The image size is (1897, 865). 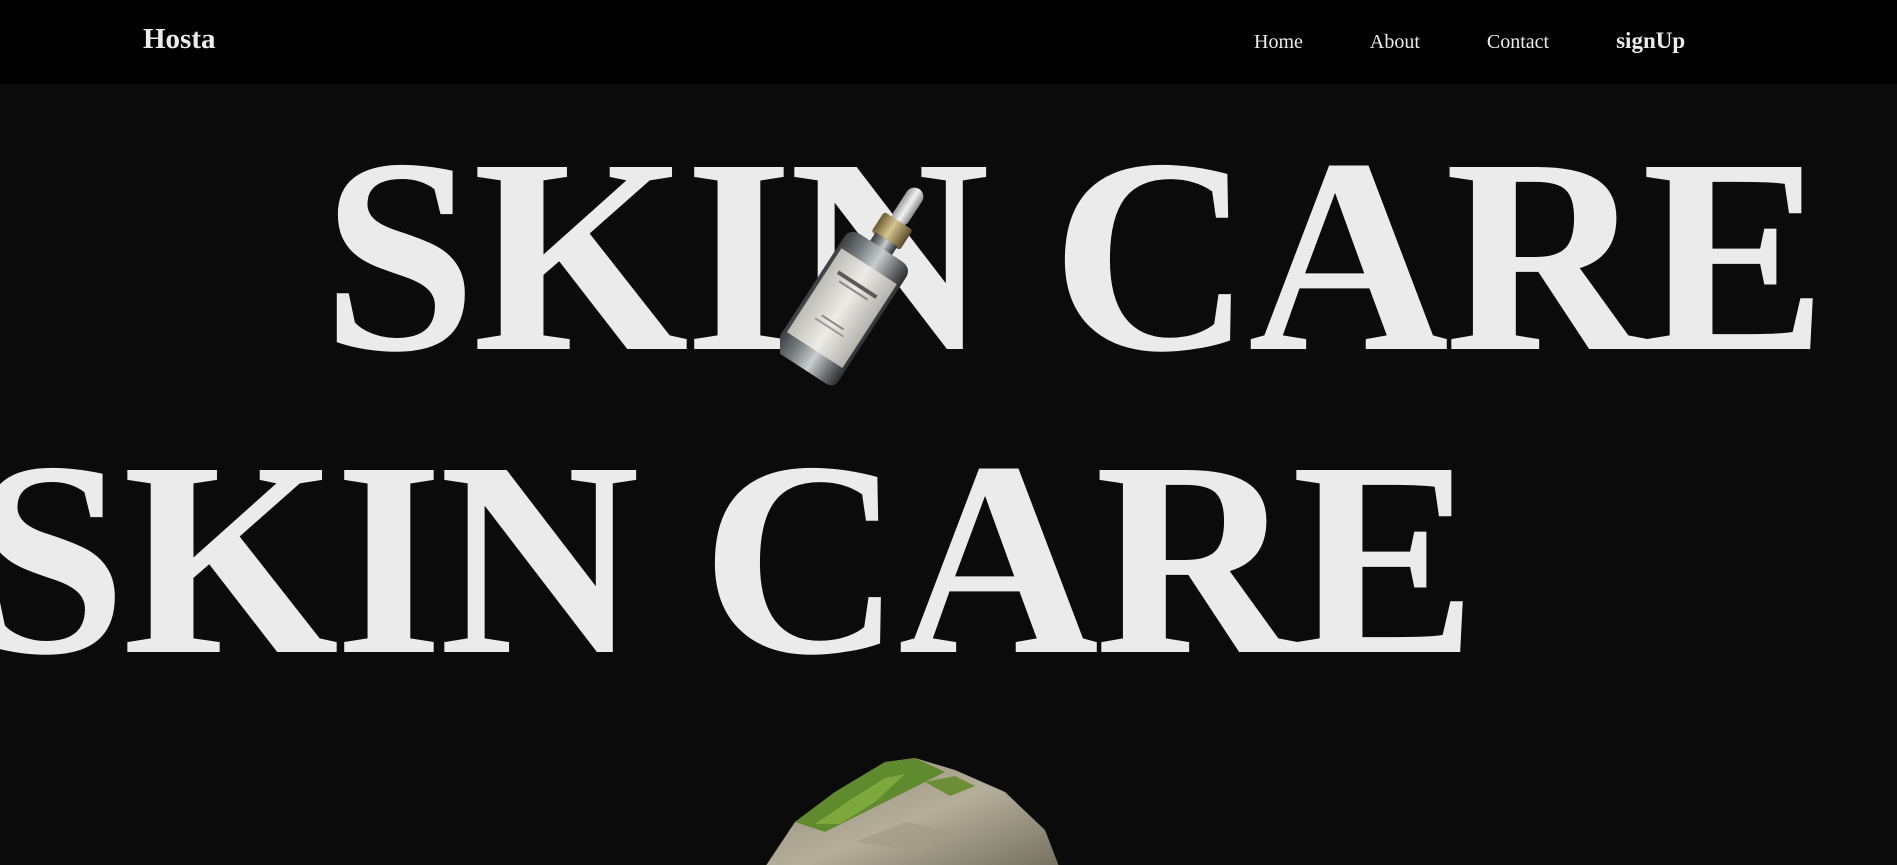 I want to click on navbar: Hosta Home About Contact signUp, so click(x=948, y=42).